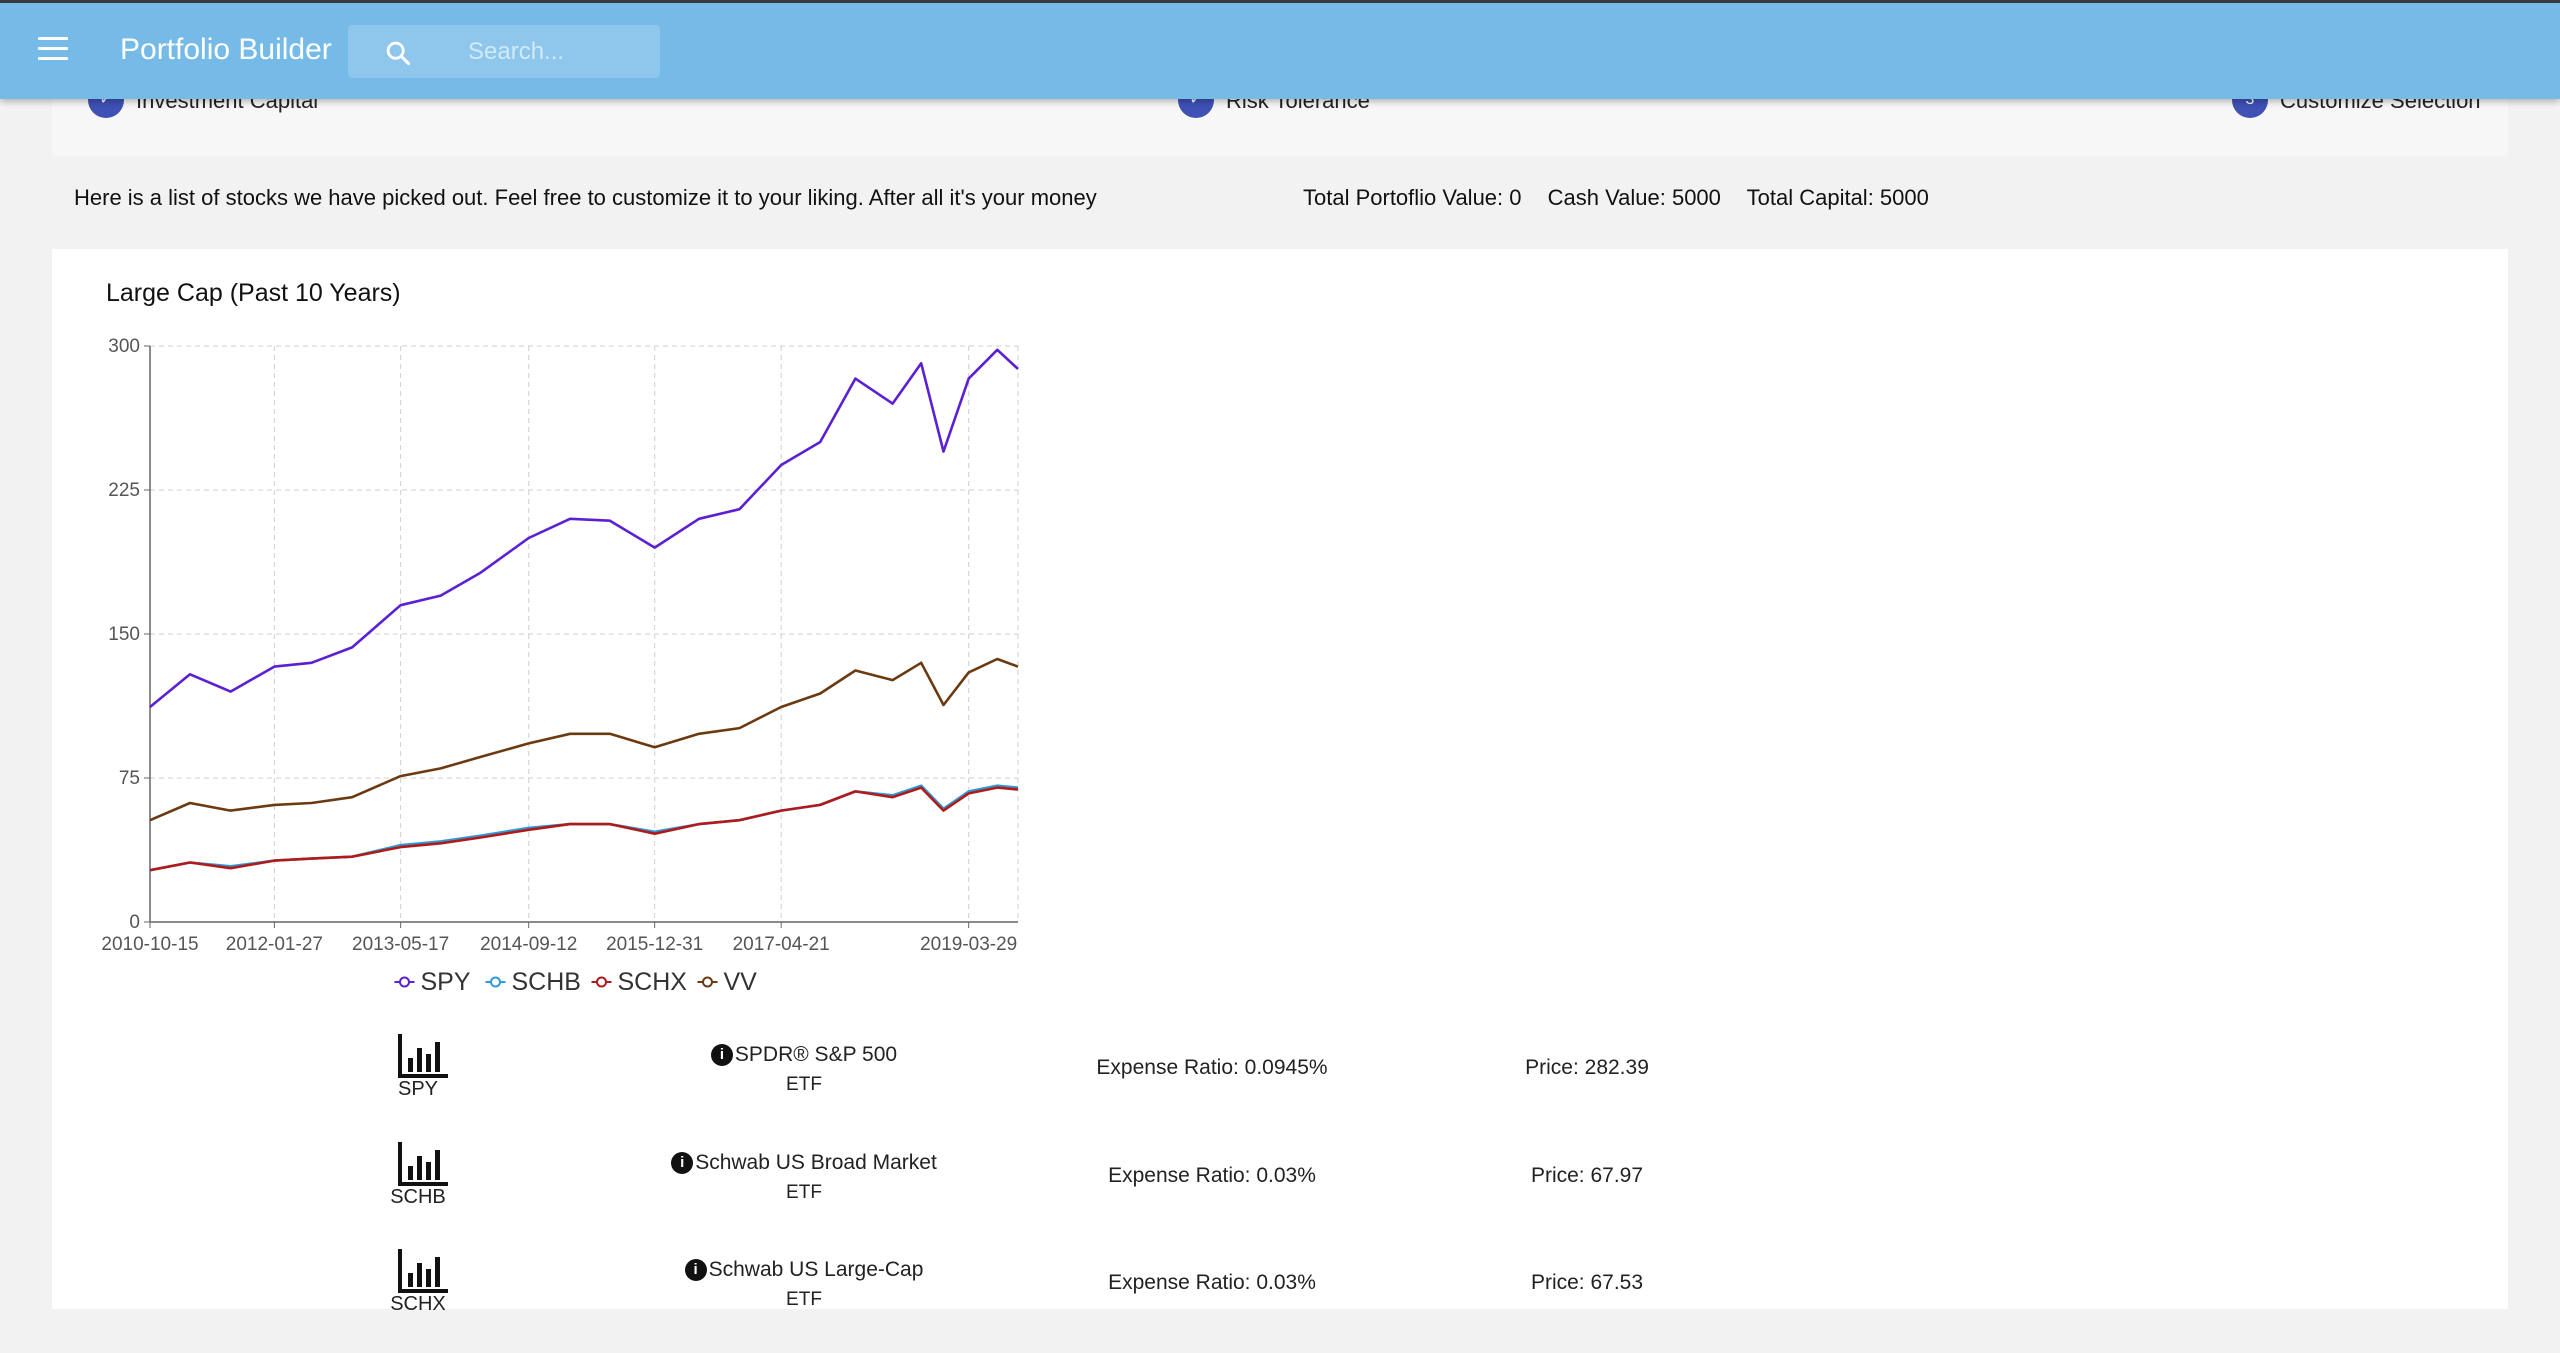 The width and height of the screenshot is (2560, 1353). Describe the element at coordinates (53, 49) in the screenshot. I see `menu-icon` at that location.